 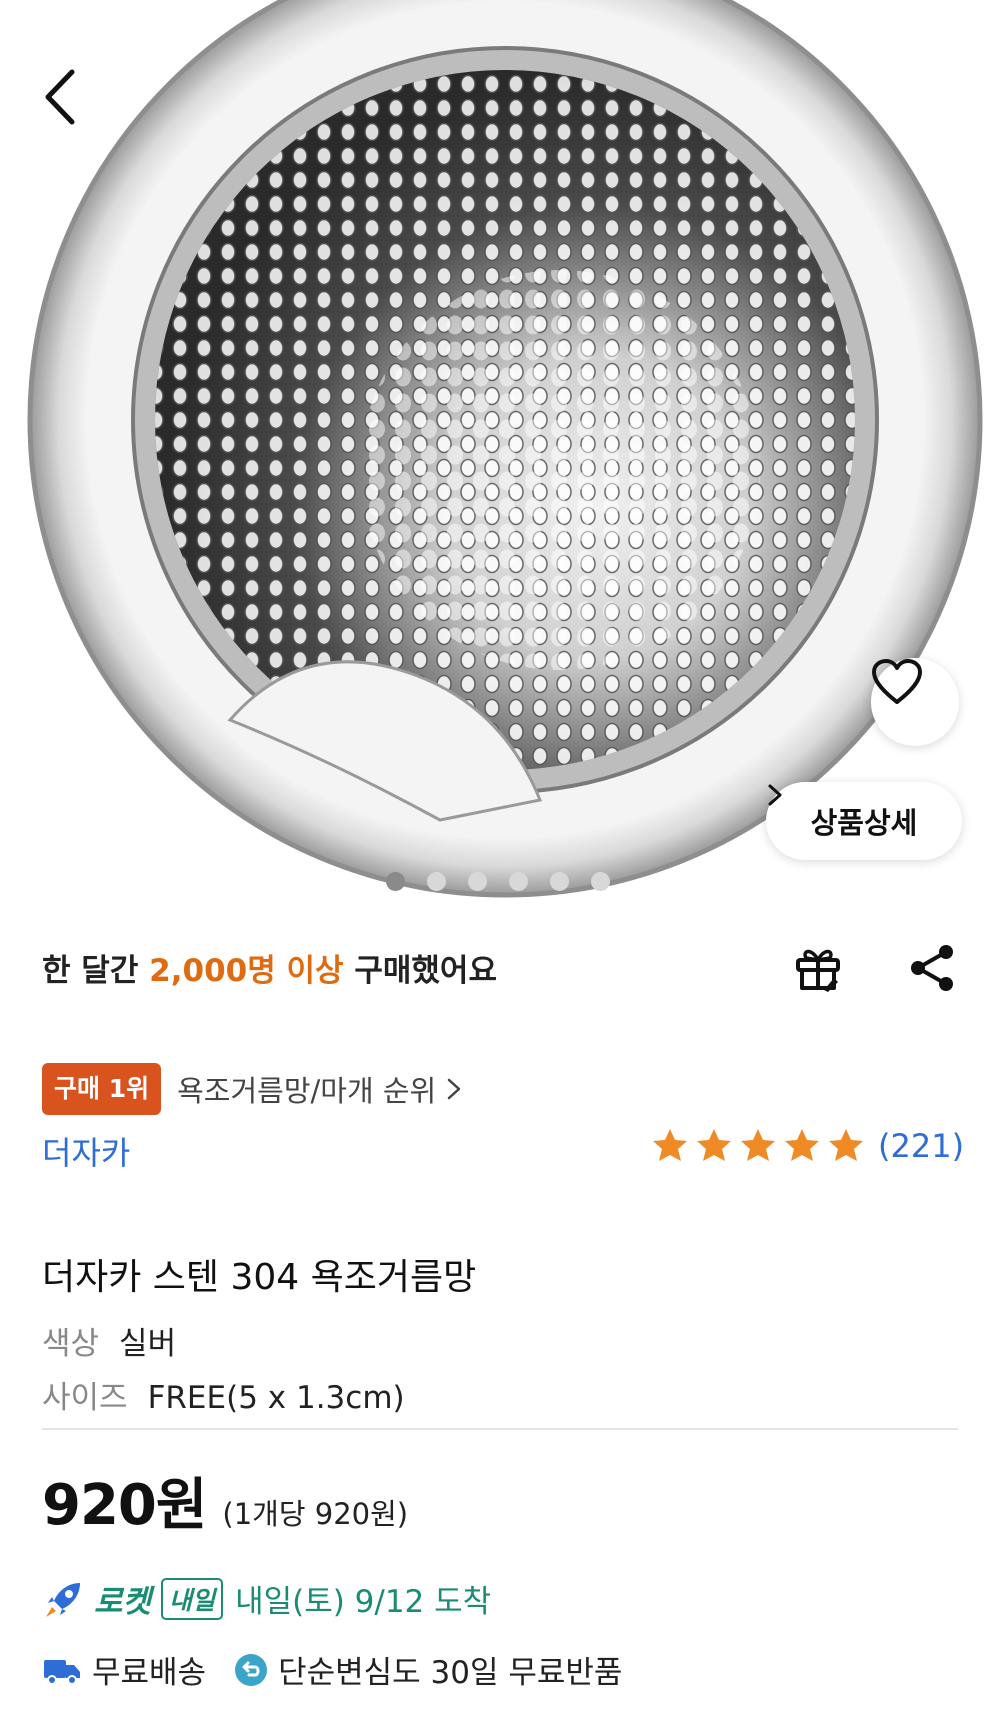 I want to click on product-detail-label: 상품상세, so click(x=864, y=823).